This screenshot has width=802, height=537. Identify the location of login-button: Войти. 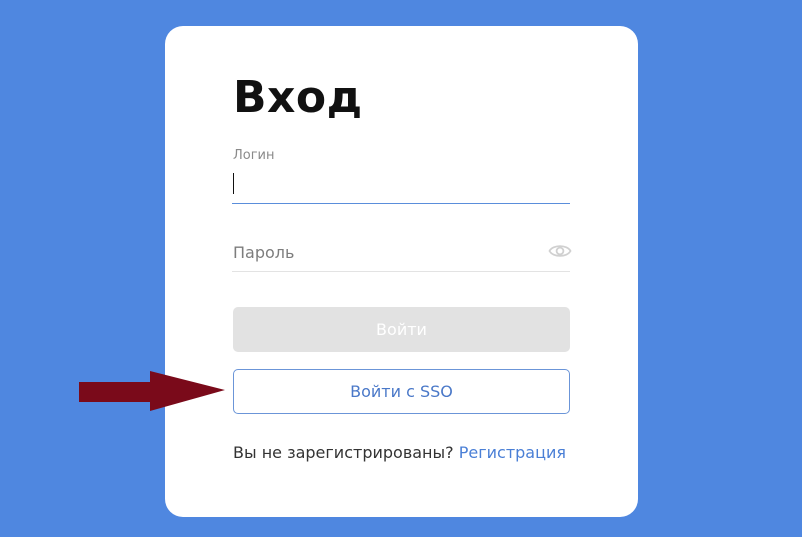
(401, 329).